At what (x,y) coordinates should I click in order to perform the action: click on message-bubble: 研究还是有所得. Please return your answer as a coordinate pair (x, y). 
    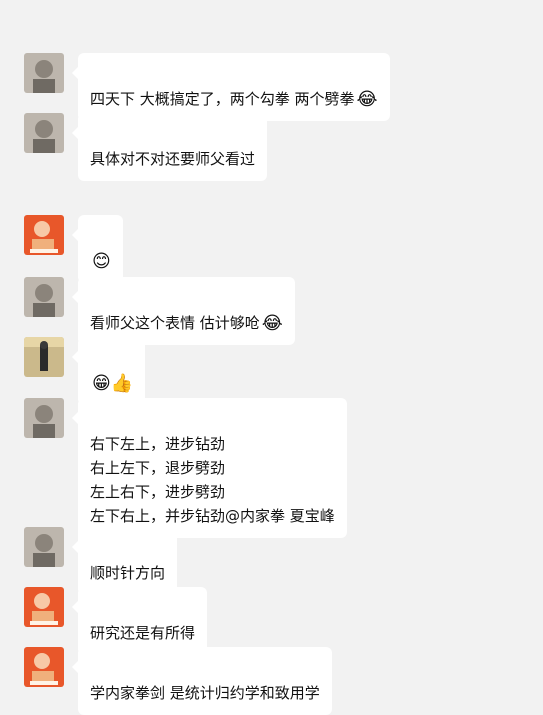
    Looking at the image, I should click on (139, 621).